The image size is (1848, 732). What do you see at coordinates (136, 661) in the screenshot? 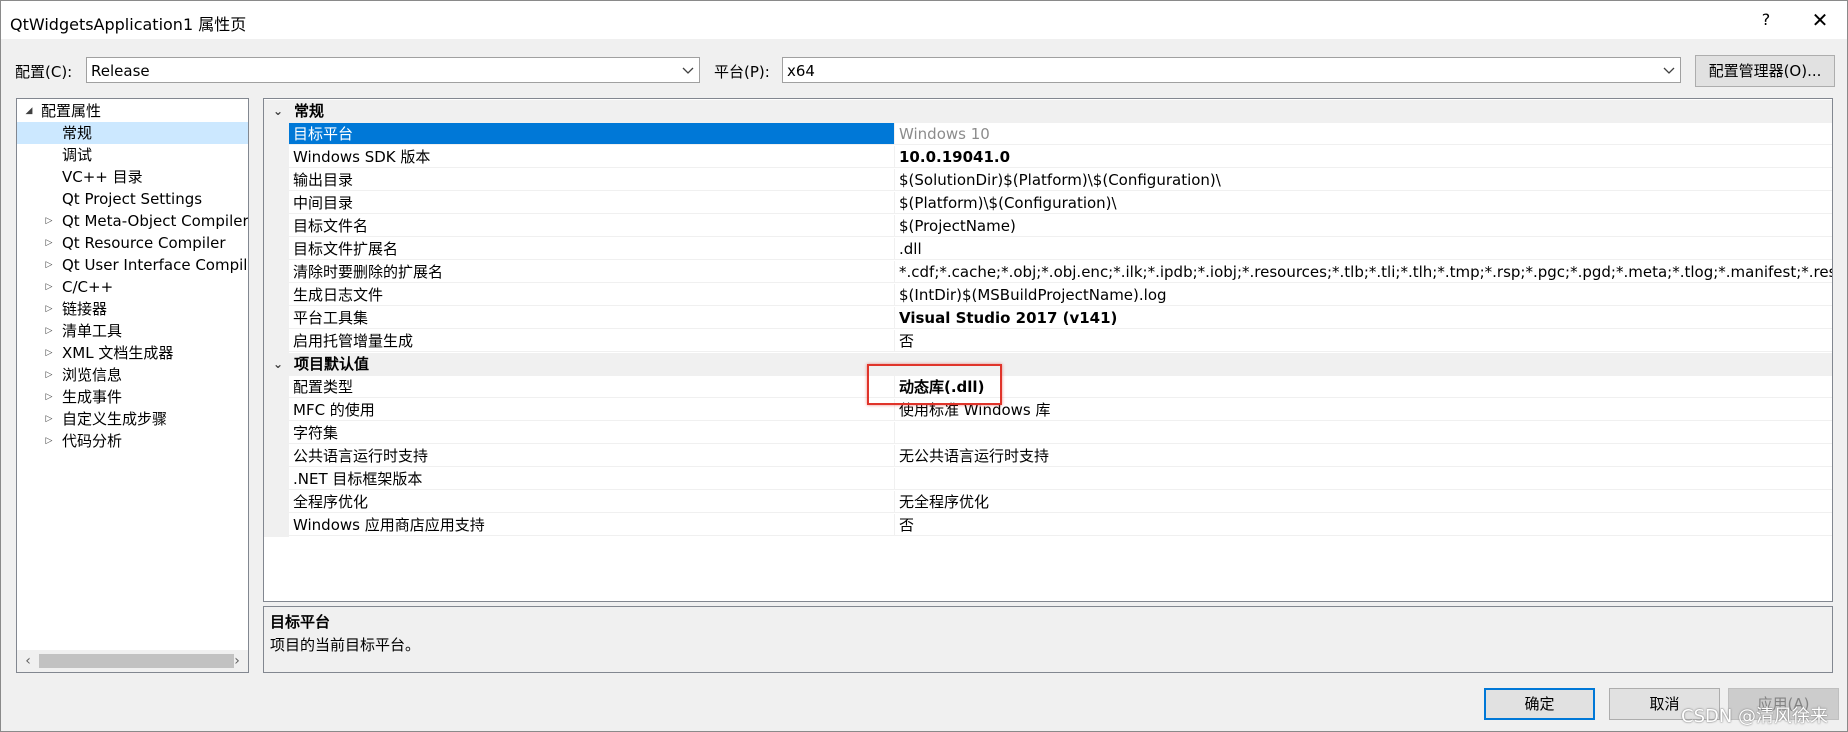
I see `scrollbar-thumb` at bounding box center [136, 661].